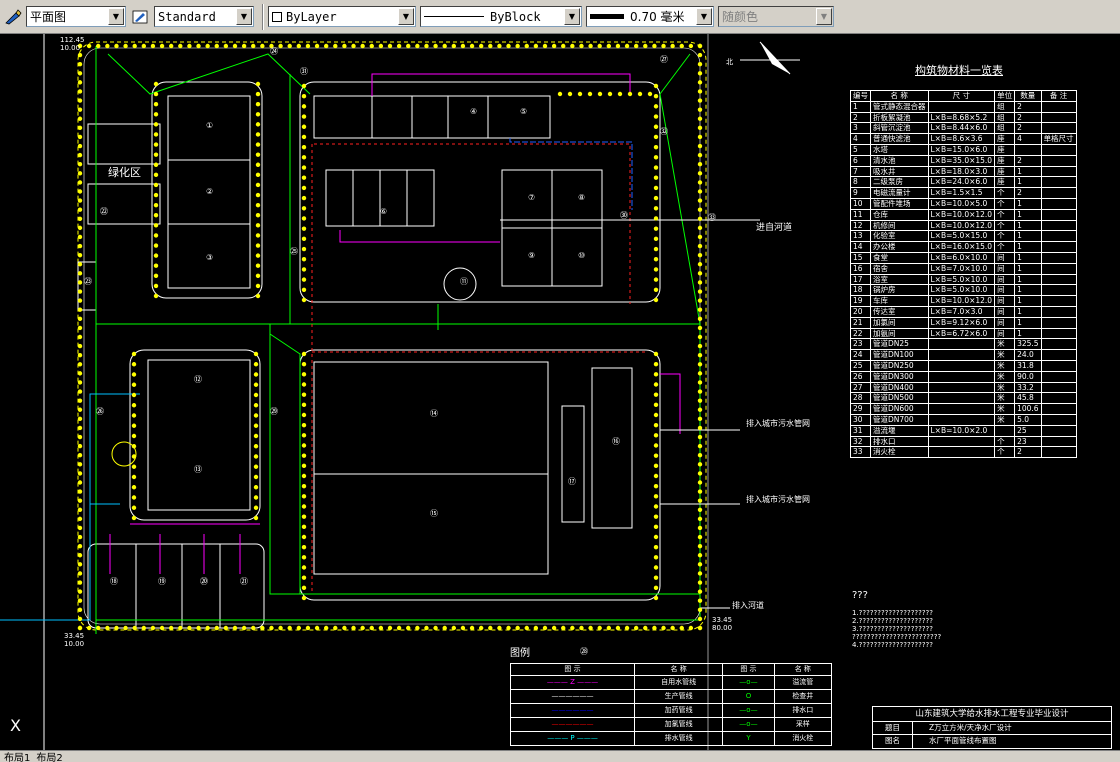 The image size is (1120, 762). What do you see at coordinates (899, 247) in the screenshot?
I see `table-cell: 办公楼` at bounding box center [899, 247].